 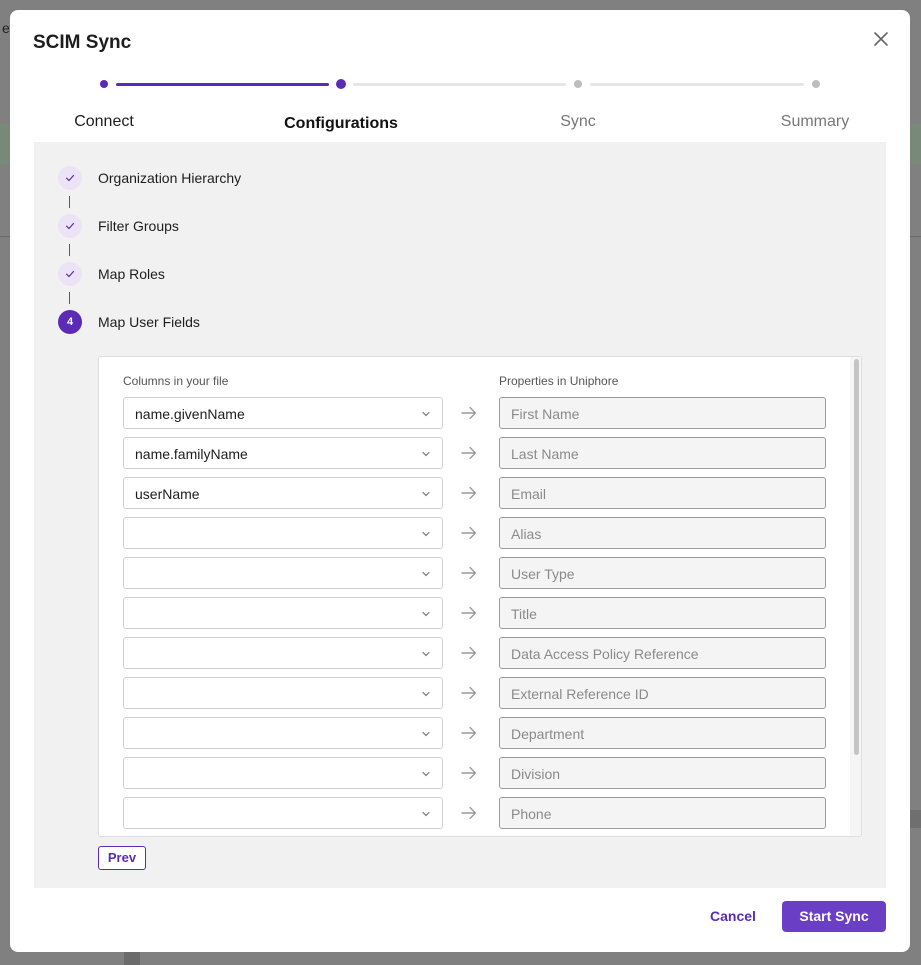 I want to click on column-select-value: name.familyName, so click(x=191, y=454).